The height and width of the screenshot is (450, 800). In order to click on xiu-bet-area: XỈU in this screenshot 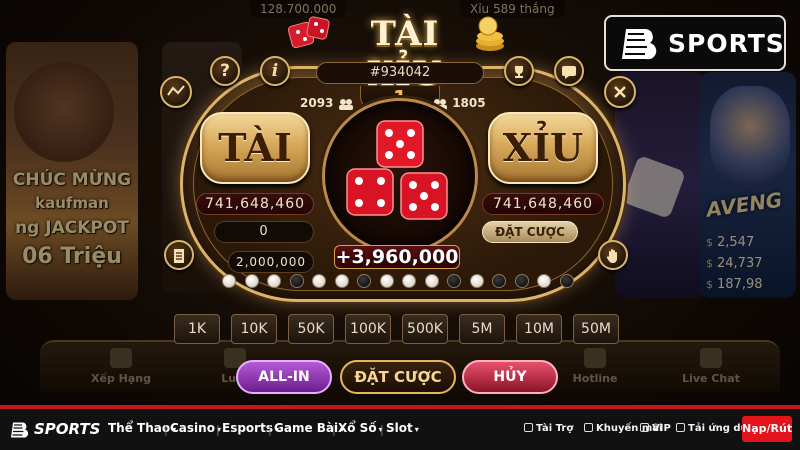, I will do `click(543, 148)`.